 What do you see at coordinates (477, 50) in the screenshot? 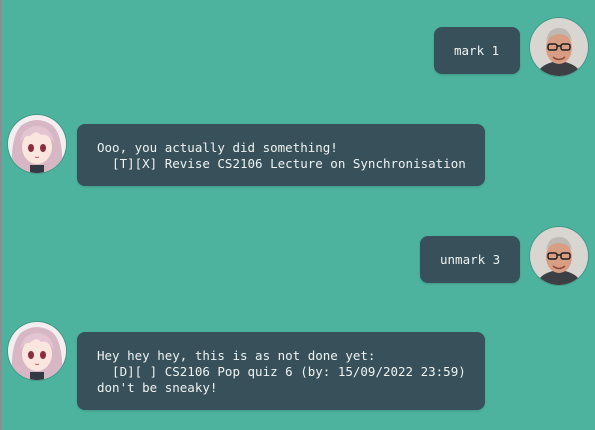
I see `message-bubble: mark 1` at bounding box center [477, 50].